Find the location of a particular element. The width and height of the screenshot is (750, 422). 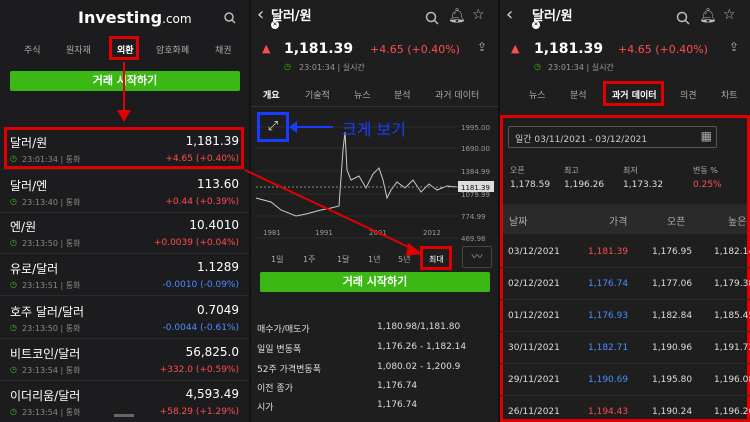

highlight-usdkrw-row is located at coordinates (124, 148).